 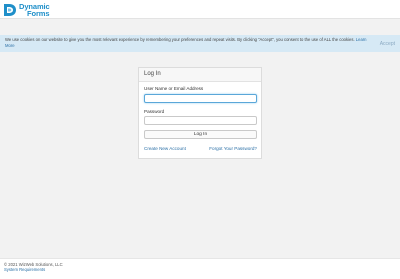 What do you see at coordinates (10, 10) in the screenshot?
I see `logo-icon` at bounding box center [10, 10].